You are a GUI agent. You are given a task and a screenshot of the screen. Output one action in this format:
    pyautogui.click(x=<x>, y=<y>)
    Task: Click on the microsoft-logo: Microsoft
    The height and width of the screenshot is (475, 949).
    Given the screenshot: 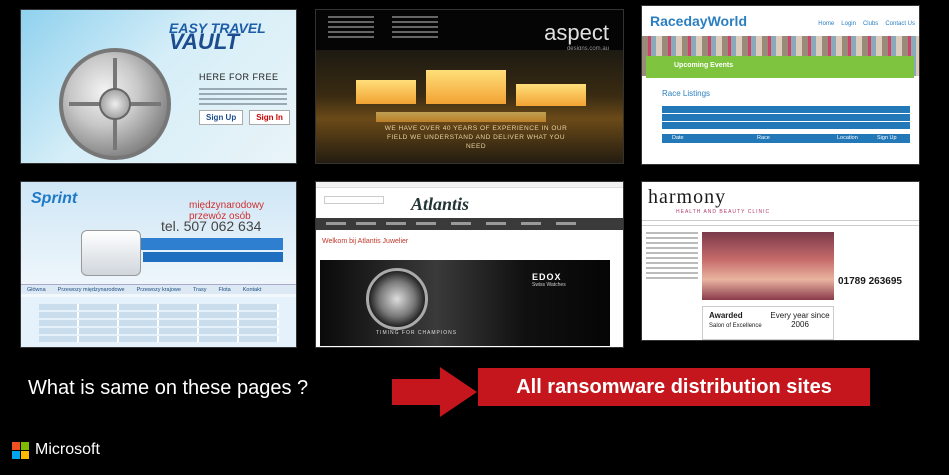 What is the action you would take?
    pyautogui.click(x=56, y=450)
    